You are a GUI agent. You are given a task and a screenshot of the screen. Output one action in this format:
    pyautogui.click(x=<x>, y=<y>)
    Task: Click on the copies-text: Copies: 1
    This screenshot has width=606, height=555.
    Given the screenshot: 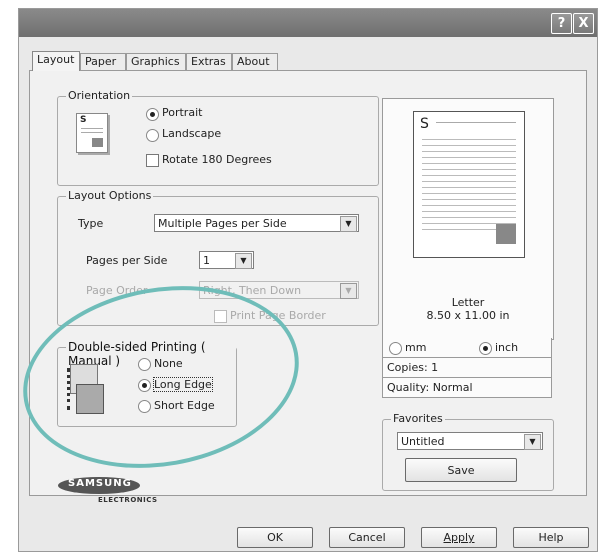 What is the action you would take?
    pyautogui.click(x=413, y=367)
    